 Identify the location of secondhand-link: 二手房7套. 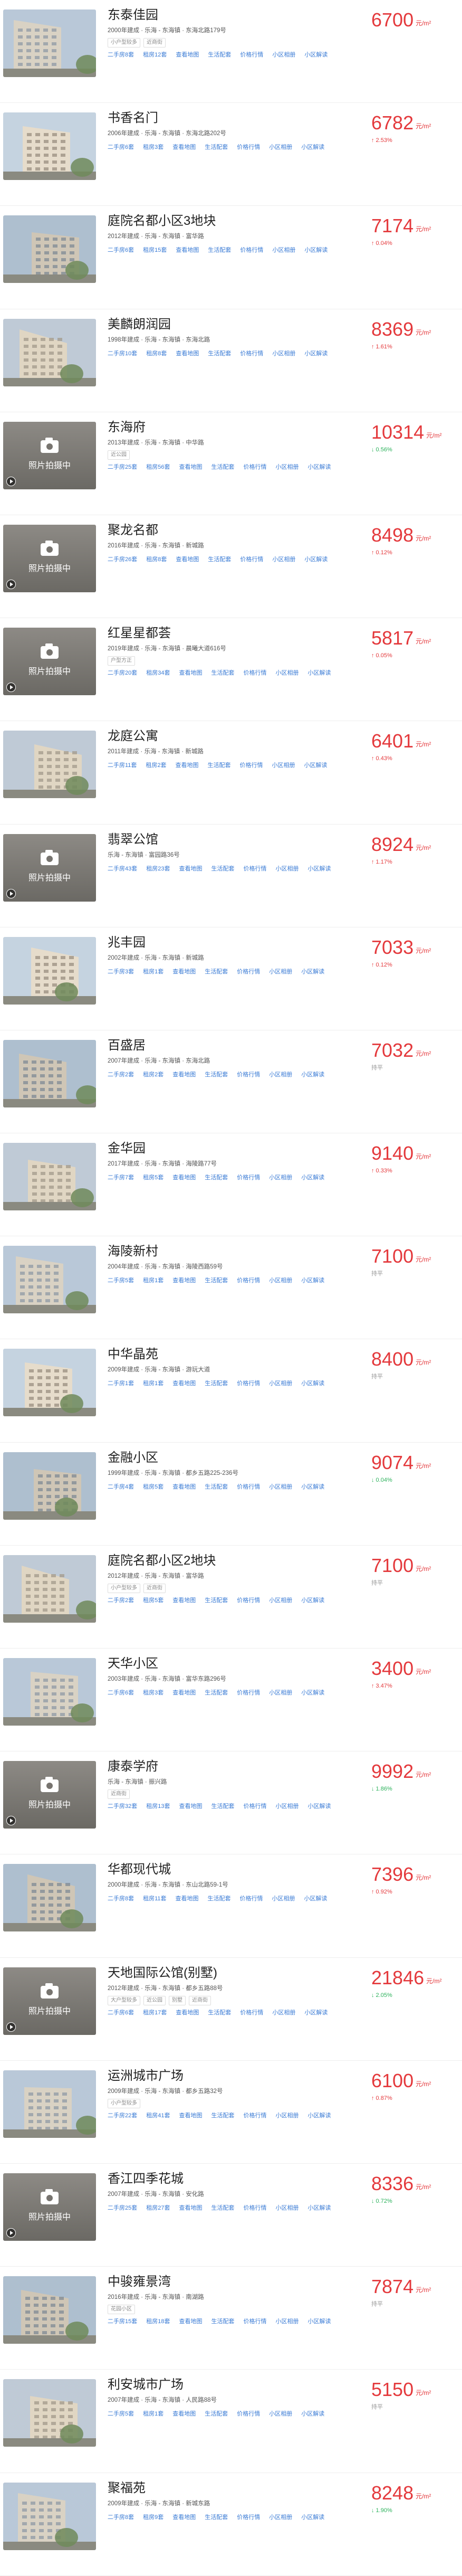
(121, 1177).